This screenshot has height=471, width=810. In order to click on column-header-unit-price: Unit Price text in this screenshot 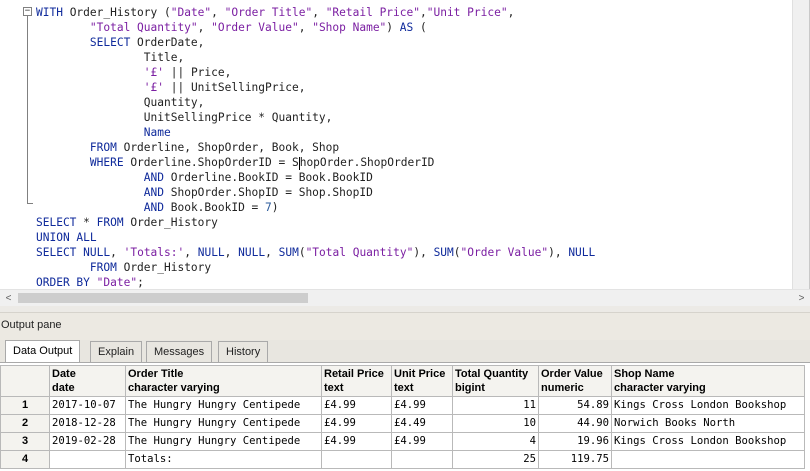, I will do `click(422, 381)`.